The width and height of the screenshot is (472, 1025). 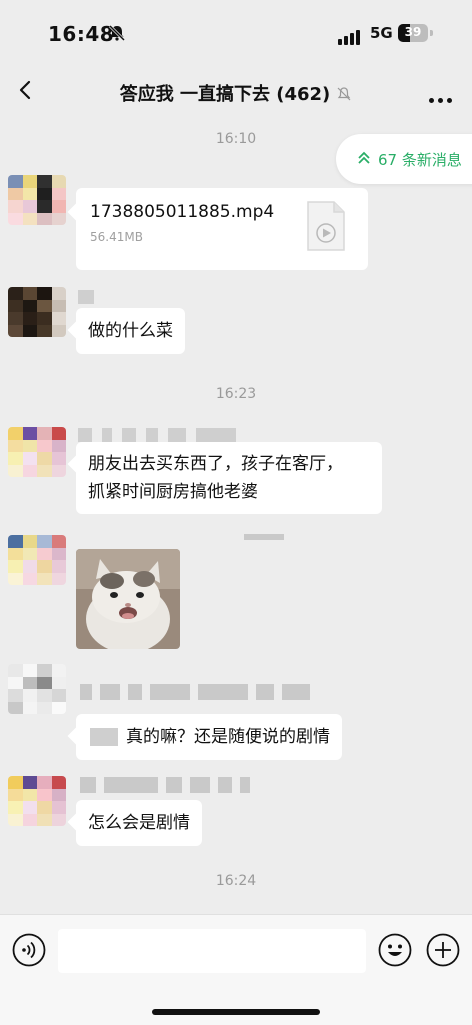 What do you see at coordinates (443, 950) in the screenshot?
I see `plus-icon` at bounding box center [443, 950].